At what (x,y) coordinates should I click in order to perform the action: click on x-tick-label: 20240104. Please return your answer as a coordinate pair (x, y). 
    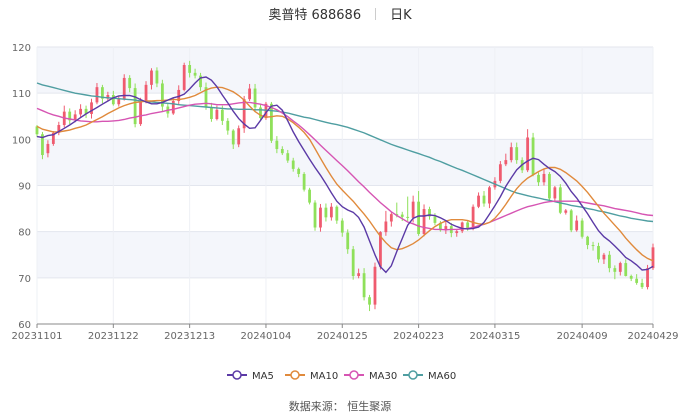
    Looking at the image, I should click on (266, 336).